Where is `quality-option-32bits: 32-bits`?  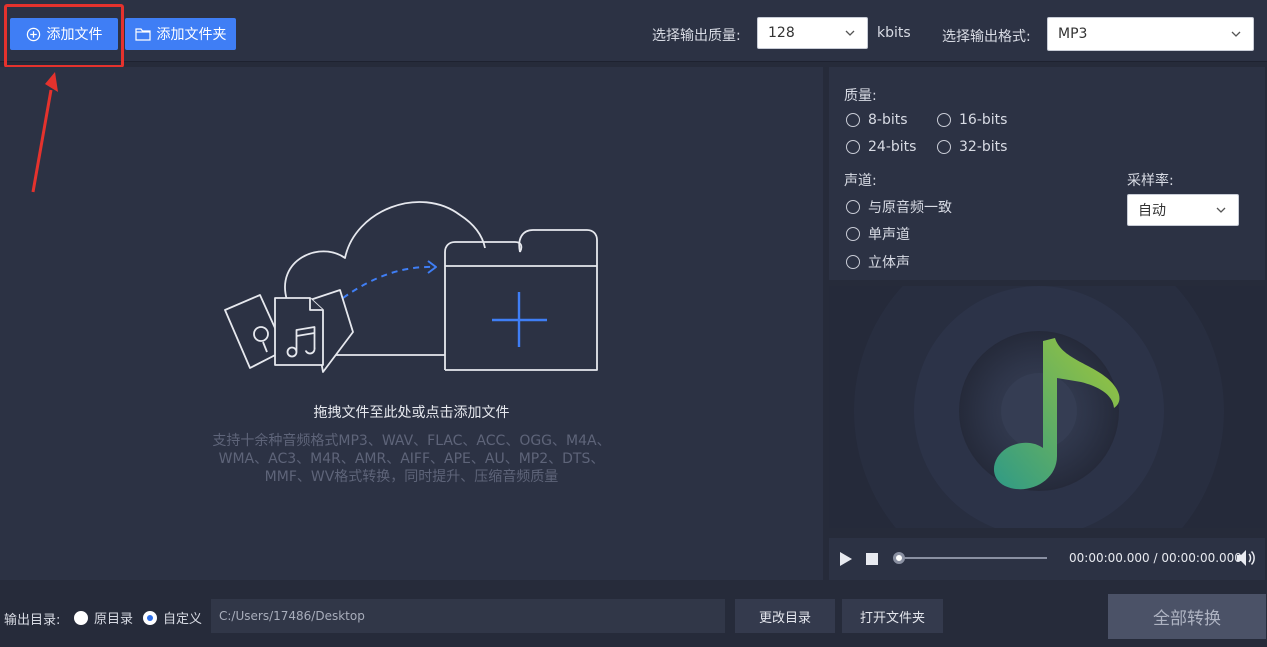 quality-option-32bits: 32-bits is located at coordinates (972, 147).